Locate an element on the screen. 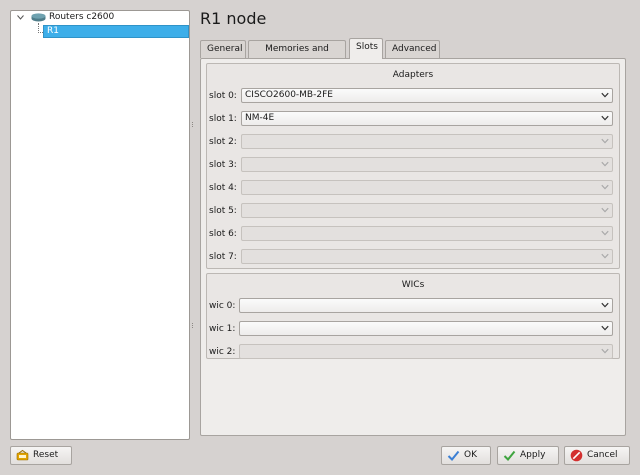 This screenshot has height=475, width=640. tab-slots: Slots is located at coordinates (366, 48).